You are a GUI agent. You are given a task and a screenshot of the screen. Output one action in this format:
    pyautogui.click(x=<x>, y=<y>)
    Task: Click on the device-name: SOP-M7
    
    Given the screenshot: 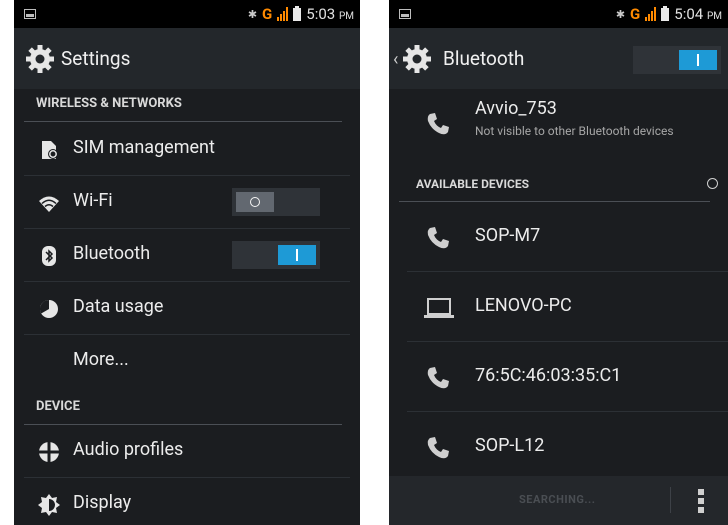 What is the action you would take?
    pyautogui.click(x=508, y=235)
    